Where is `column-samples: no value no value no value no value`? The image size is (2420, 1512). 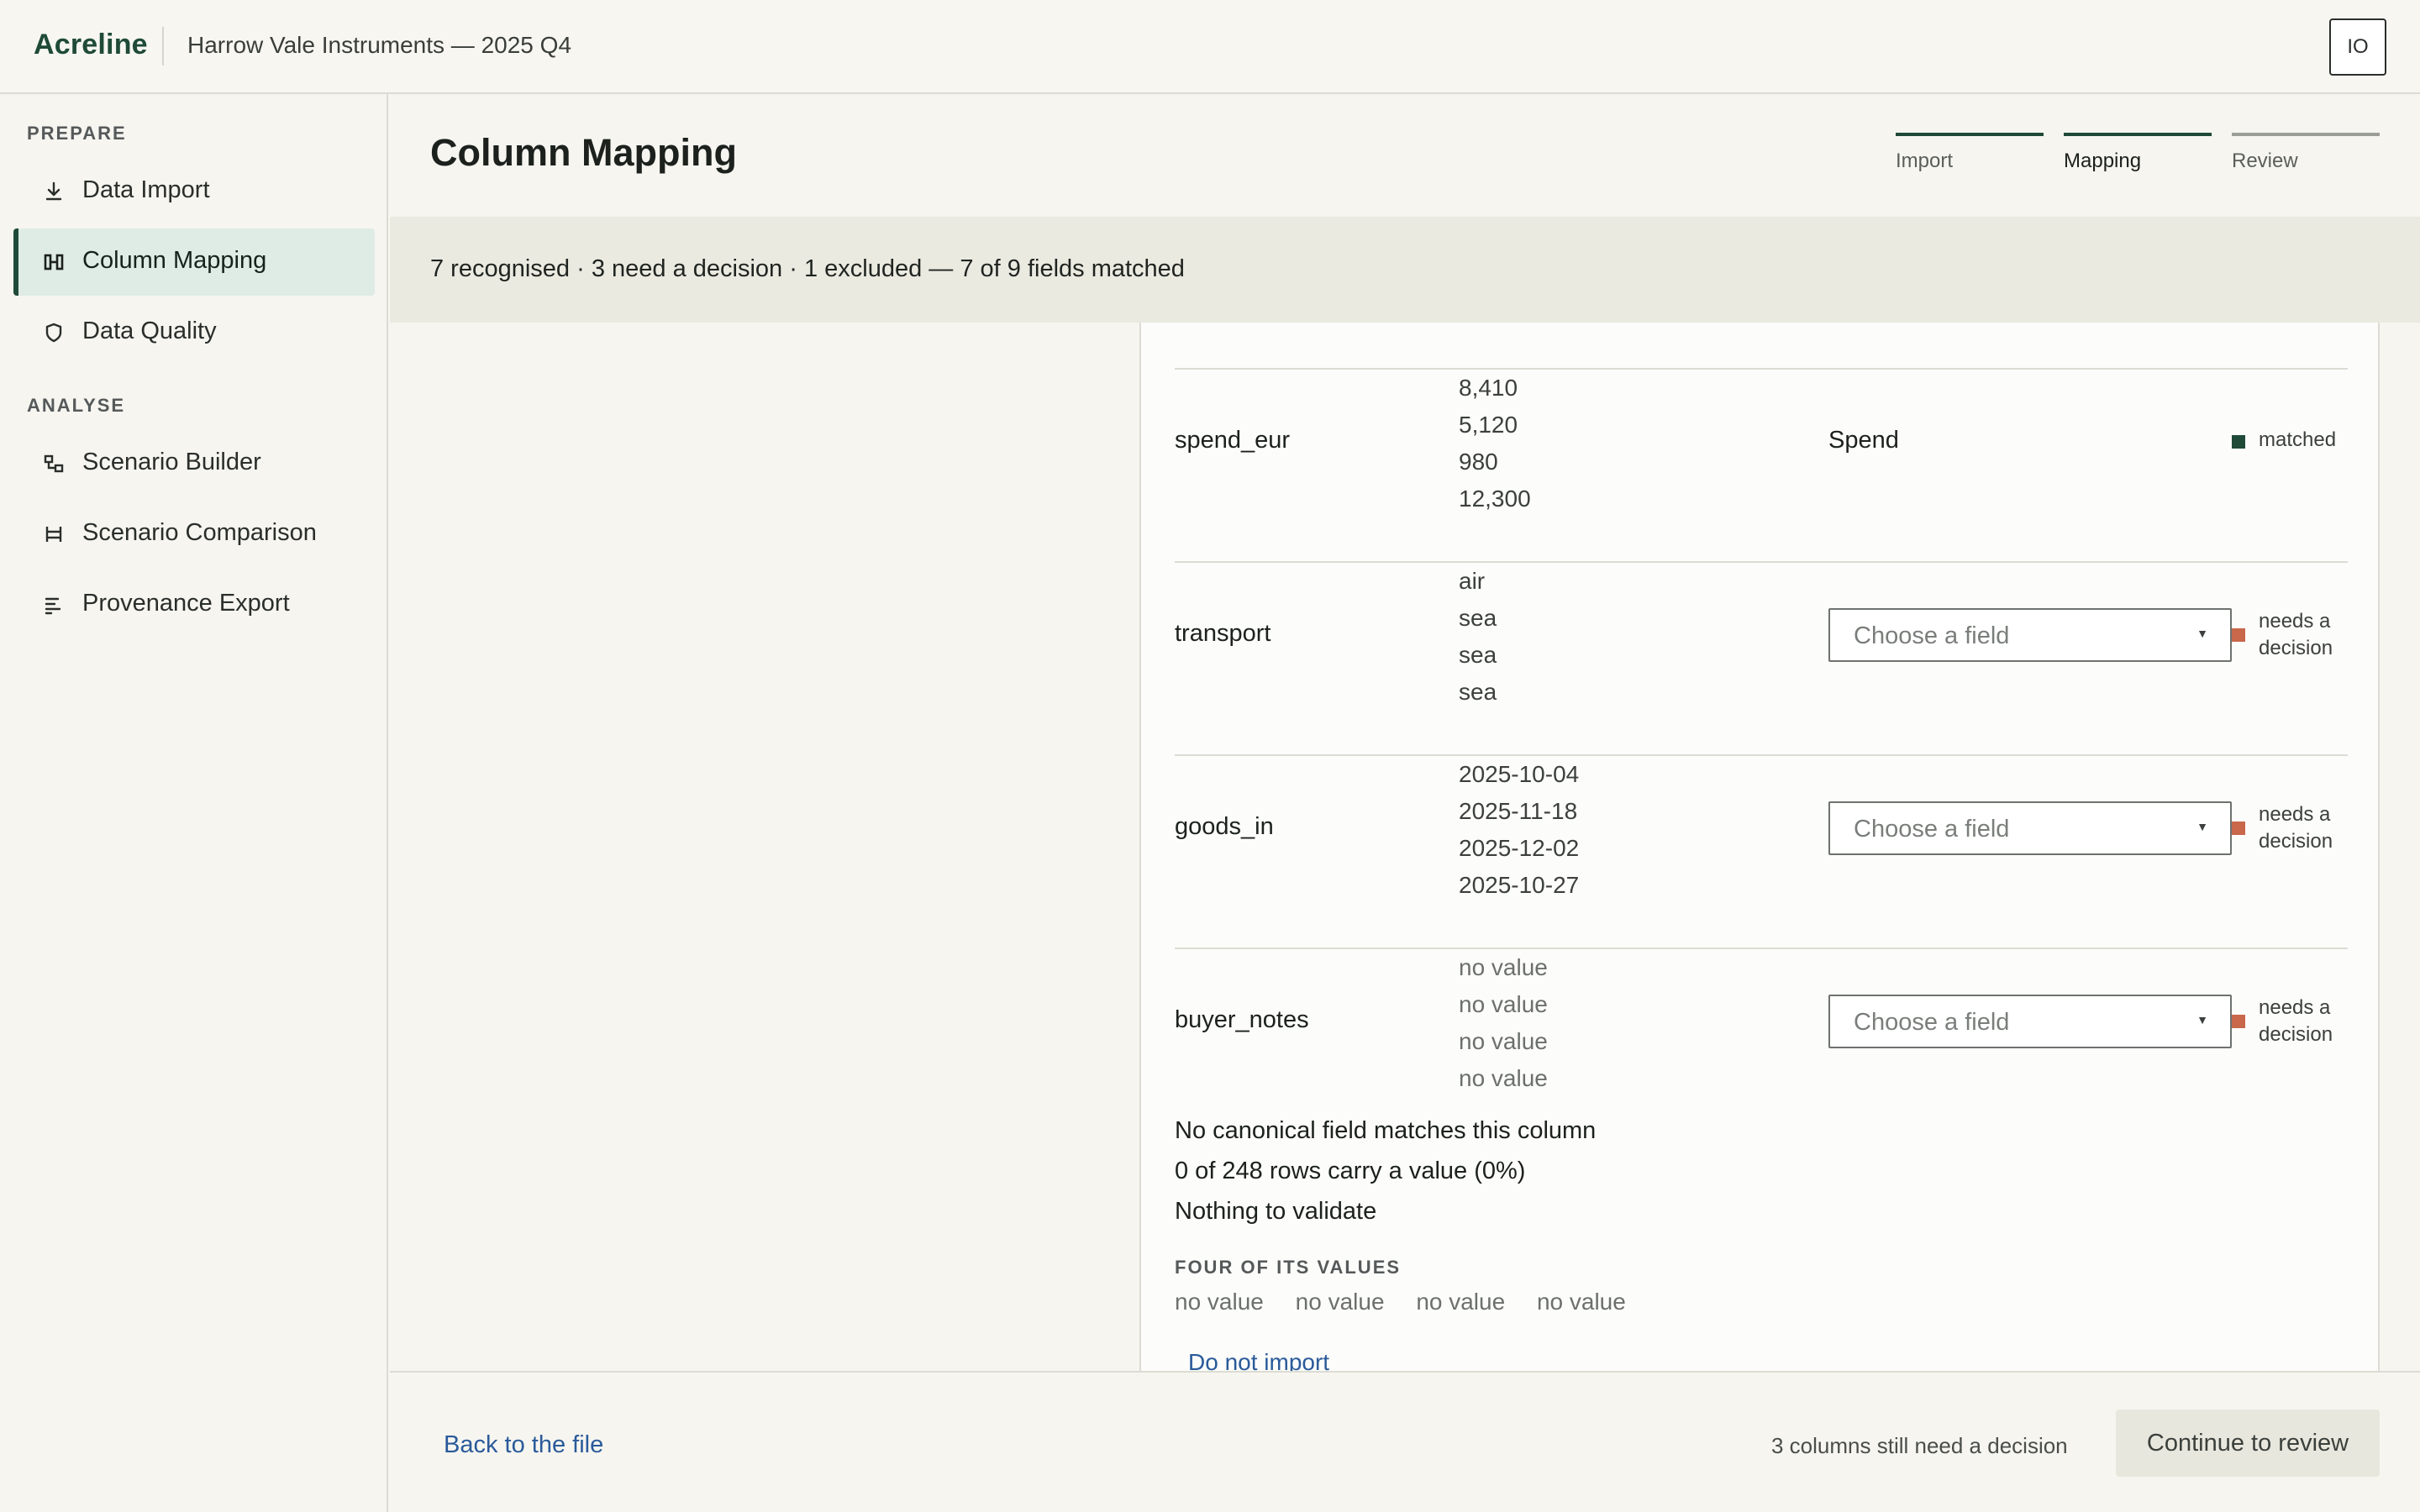
column-samples: no value no value no value no value is located at coordinates (1503, 1023).